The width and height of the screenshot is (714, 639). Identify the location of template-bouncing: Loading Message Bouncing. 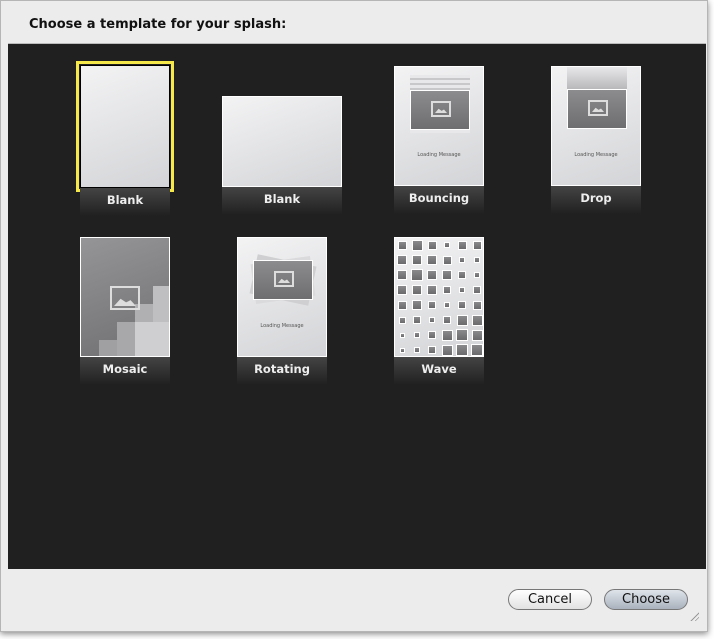
(439, 141).